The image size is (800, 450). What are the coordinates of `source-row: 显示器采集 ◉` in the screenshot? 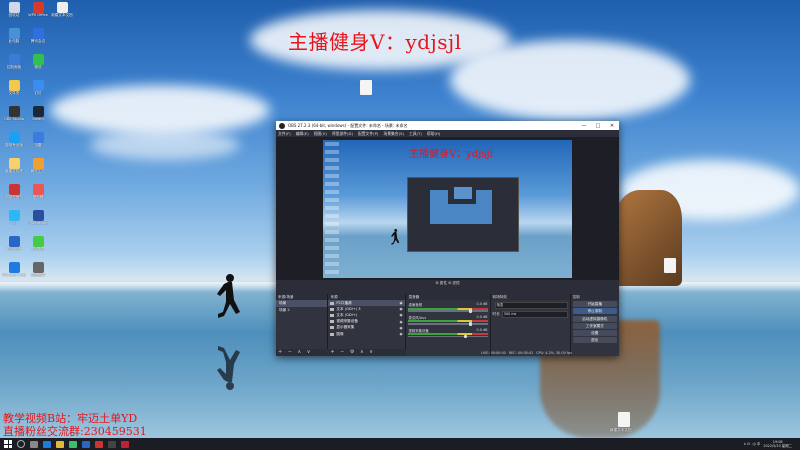 It's located at (366, 328).